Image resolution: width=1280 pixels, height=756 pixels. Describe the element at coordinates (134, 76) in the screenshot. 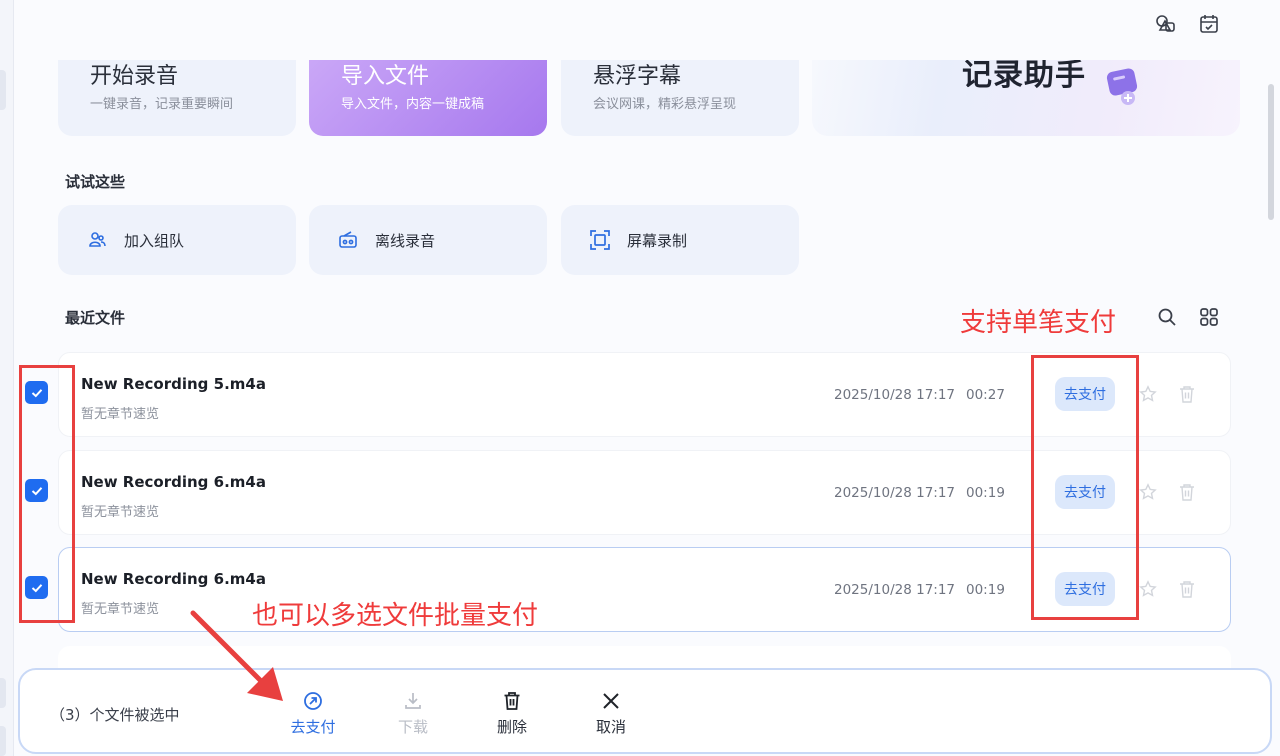

I see `card-title: 开始录音` at that location.